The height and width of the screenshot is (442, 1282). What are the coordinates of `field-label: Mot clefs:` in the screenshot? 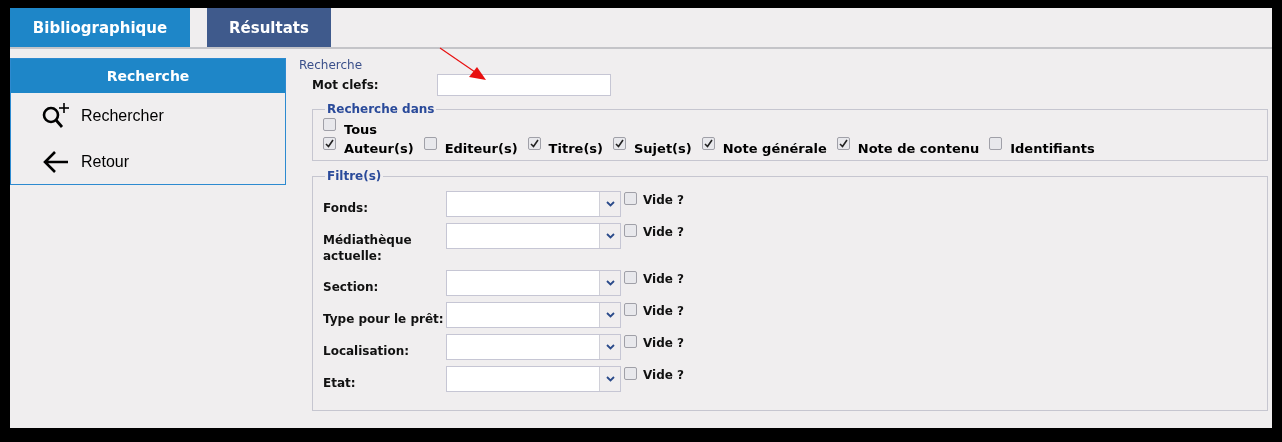 It's located at (345, 85).